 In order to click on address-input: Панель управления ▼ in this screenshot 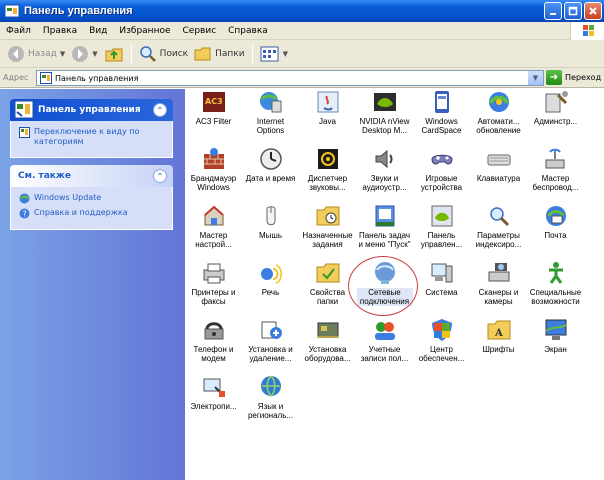, I will do `click(290, 78)`.